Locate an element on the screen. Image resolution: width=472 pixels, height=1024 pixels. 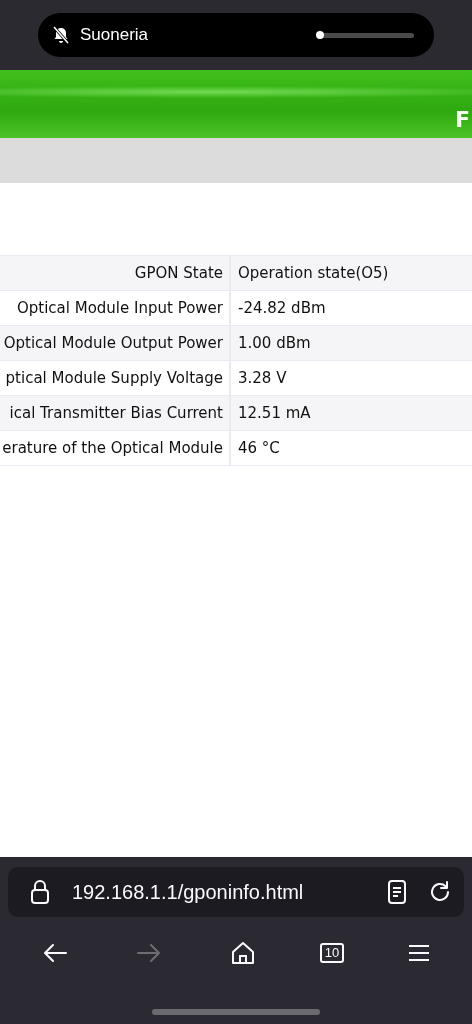
table-cell: Optical Module Output Power is located at coordinates (115, 343).